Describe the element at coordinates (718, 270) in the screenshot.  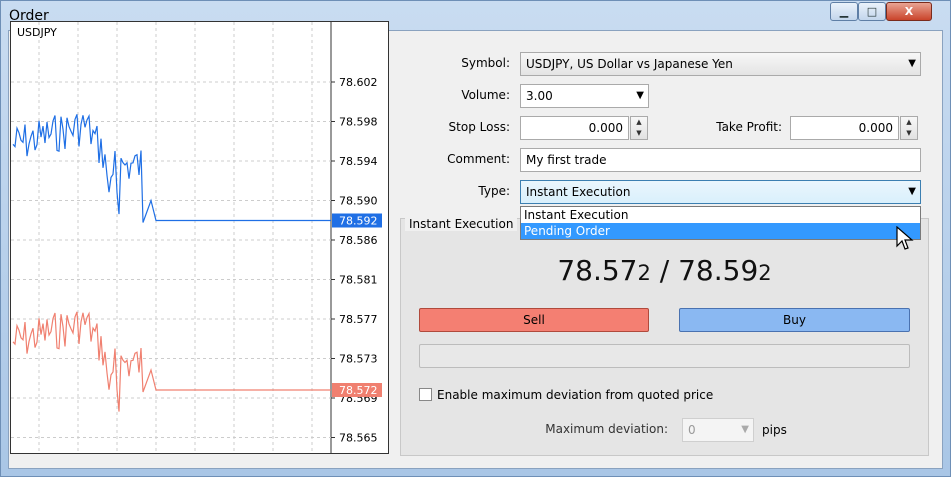
I see `ask-price: 78.59` at that location.